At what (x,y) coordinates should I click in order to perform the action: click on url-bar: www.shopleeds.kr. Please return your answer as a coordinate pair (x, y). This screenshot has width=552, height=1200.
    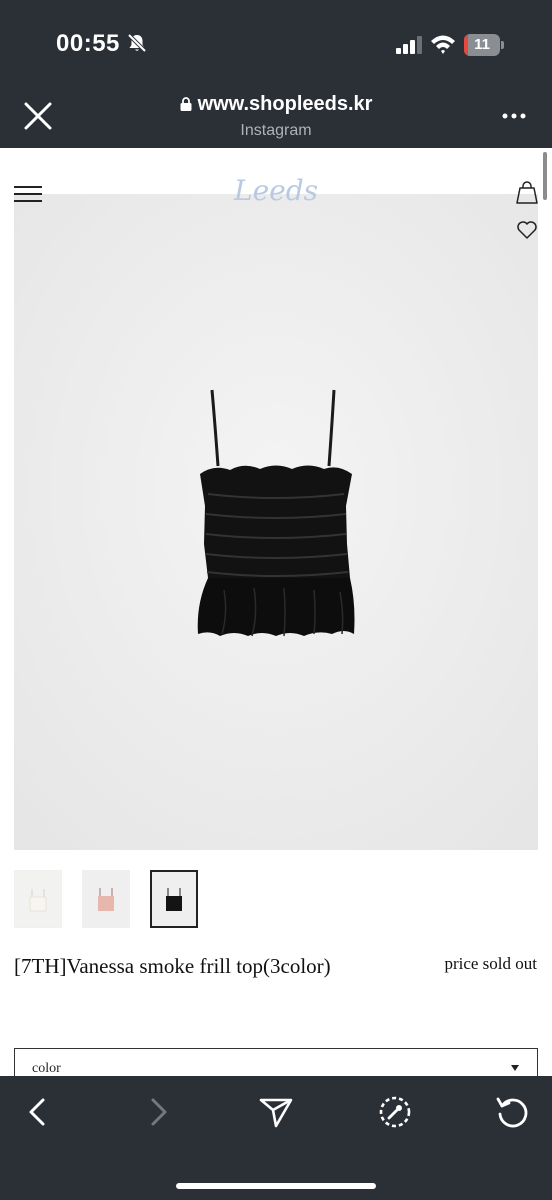
    Looking at the image, I should click on (276, 104).